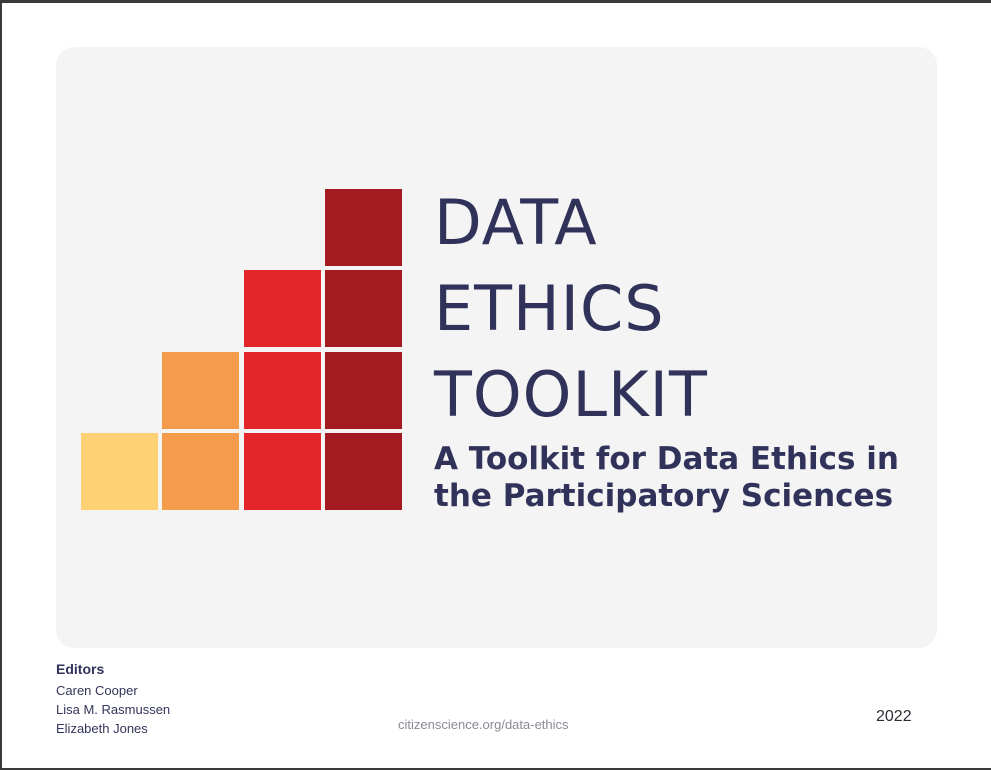 This screenshot has height=770, width=991. What do you see at coordinates (113, 709) in the screenshot?
I see `editor-name: Lisa M. Rasmussen` at bounding box center [113, 709].